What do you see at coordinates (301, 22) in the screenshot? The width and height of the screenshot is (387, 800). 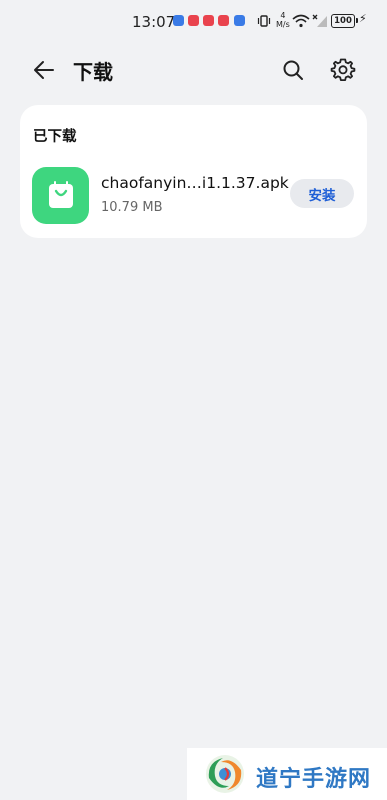 I see `wifi-icon` at bounding box center [301, 22].